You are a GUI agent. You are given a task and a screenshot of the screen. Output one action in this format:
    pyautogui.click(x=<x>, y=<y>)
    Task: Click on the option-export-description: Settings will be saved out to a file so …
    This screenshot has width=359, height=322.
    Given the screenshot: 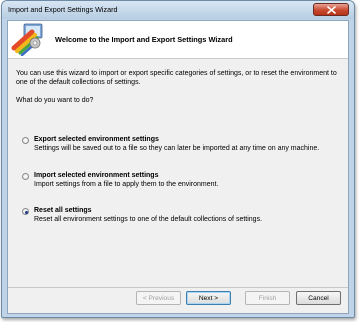 What is the action you would take?
    pyautogui.click(x=177, y=148)
    